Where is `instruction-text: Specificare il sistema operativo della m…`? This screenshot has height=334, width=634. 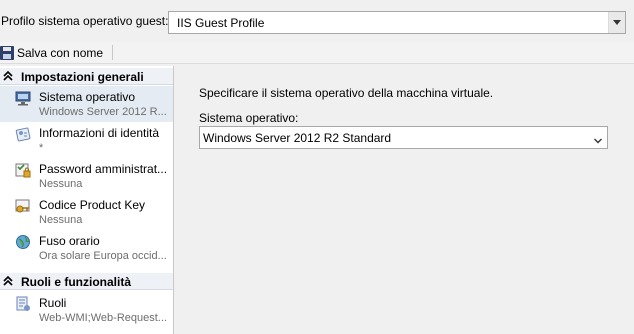 instruction-text: Specificare il sistema operativo della m… is located at coordinates (346, 93).